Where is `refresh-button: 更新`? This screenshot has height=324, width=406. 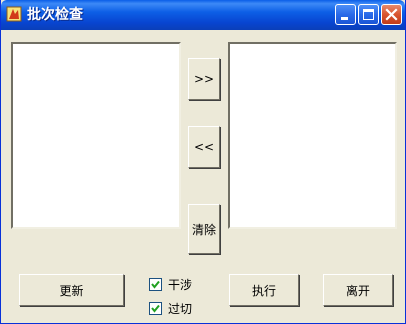 refresh-button: 更新 is located at coordinates (71, 290).